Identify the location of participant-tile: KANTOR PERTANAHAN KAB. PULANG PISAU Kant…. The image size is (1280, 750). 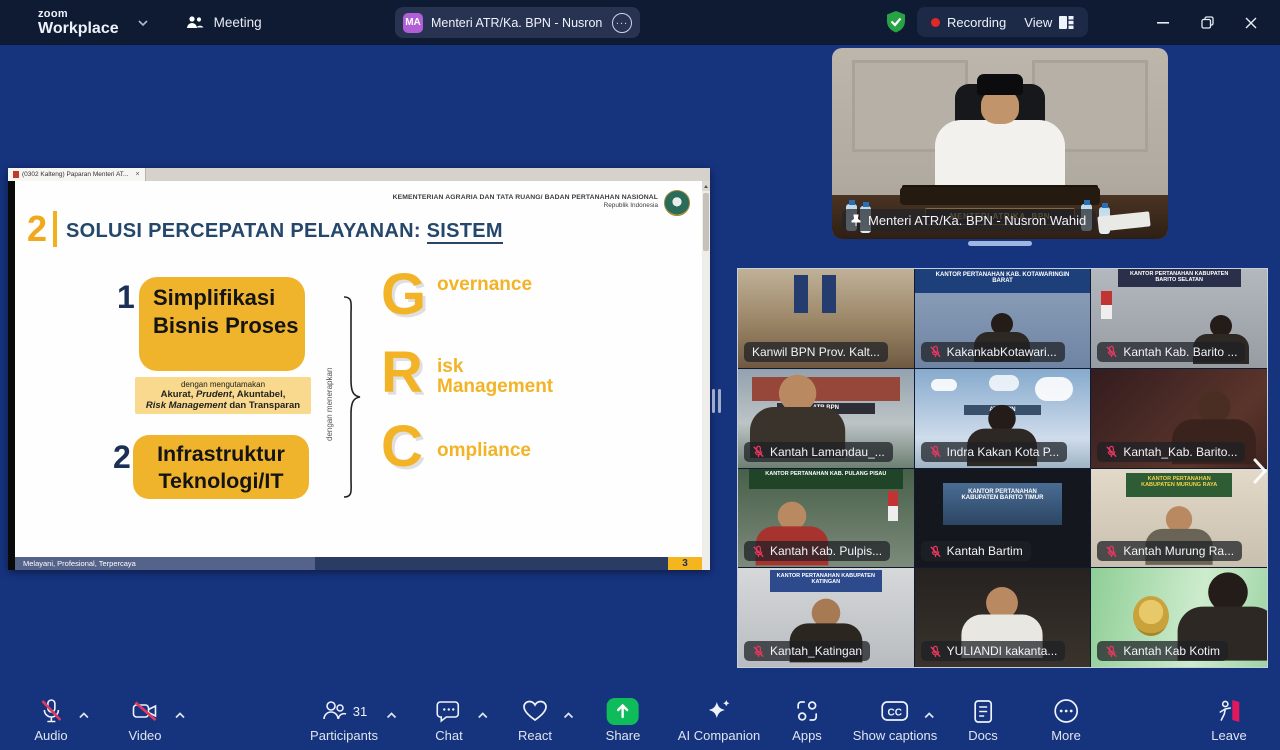
(826, 518).